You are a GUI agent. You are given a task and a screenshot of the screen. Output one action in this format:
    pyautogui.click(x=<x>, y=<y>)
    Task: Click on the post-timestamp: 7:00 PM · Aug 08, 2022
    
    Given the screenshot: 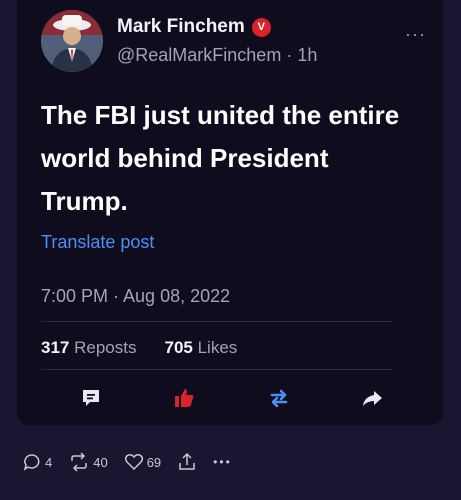 What is the action you would take?
    pyautogui.click(x=136, y=296)
    